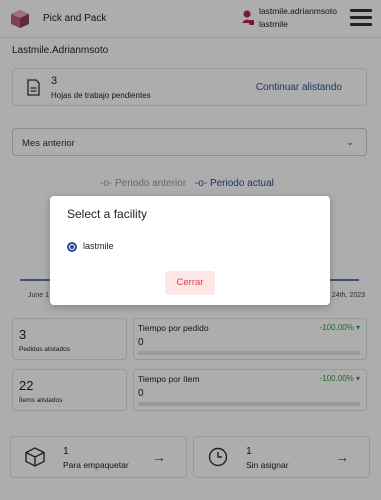  What do you see at coordinates (72, 247) in the screenshot?
I see `facility-radio` at bounding box center [72, 247].